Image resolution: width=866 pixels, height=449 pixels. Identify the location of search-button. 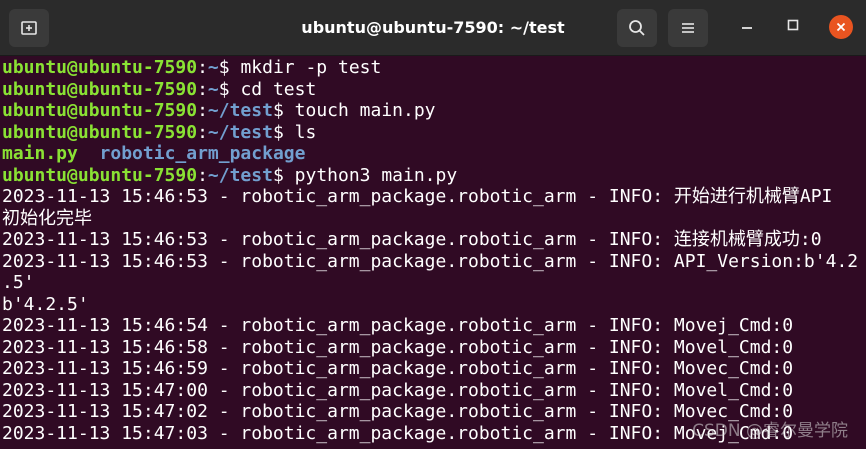
(637, 28).